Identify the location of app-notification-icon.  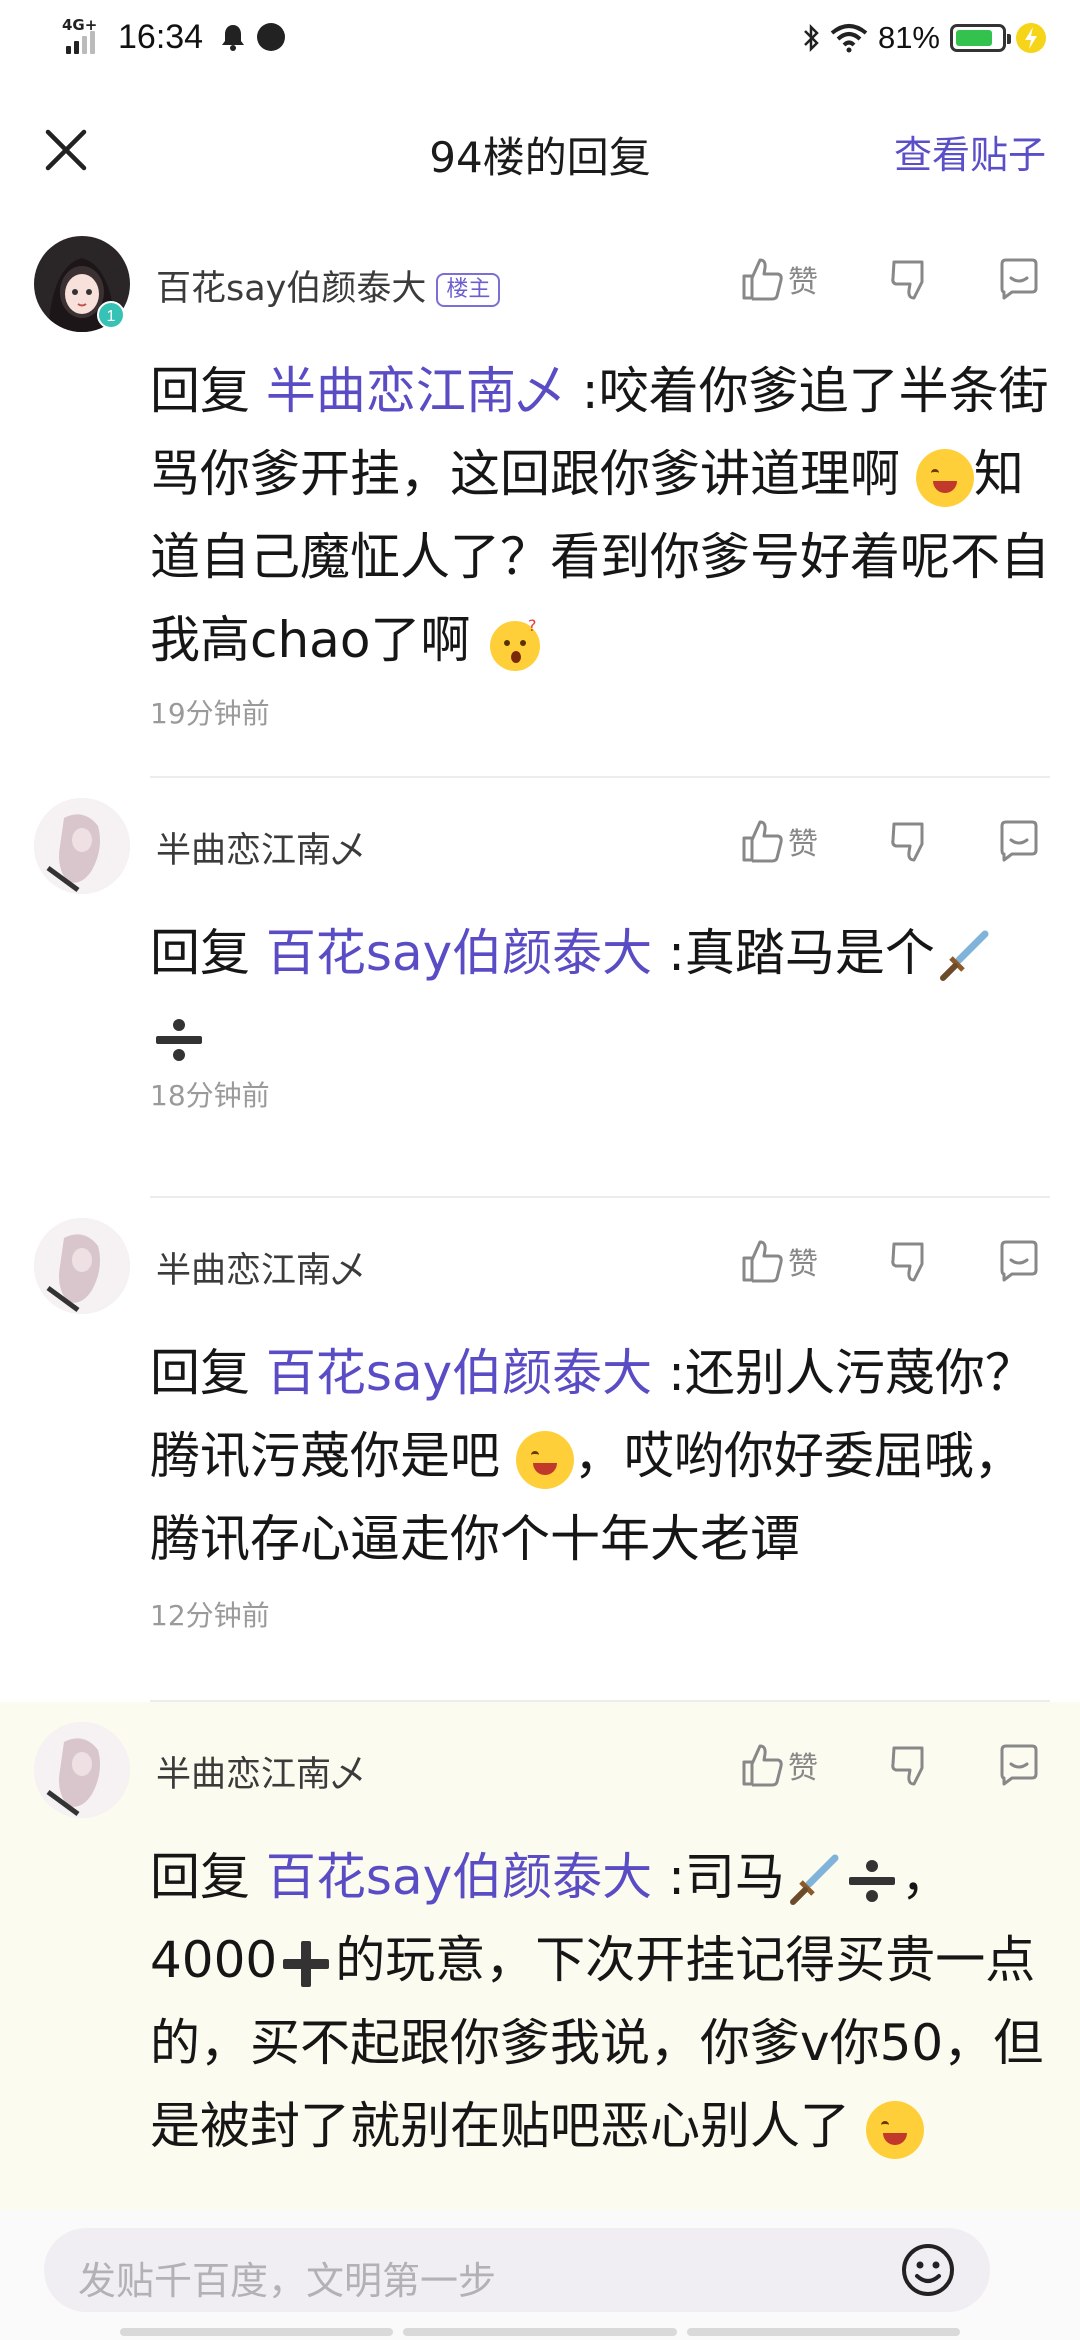
(271, 37).